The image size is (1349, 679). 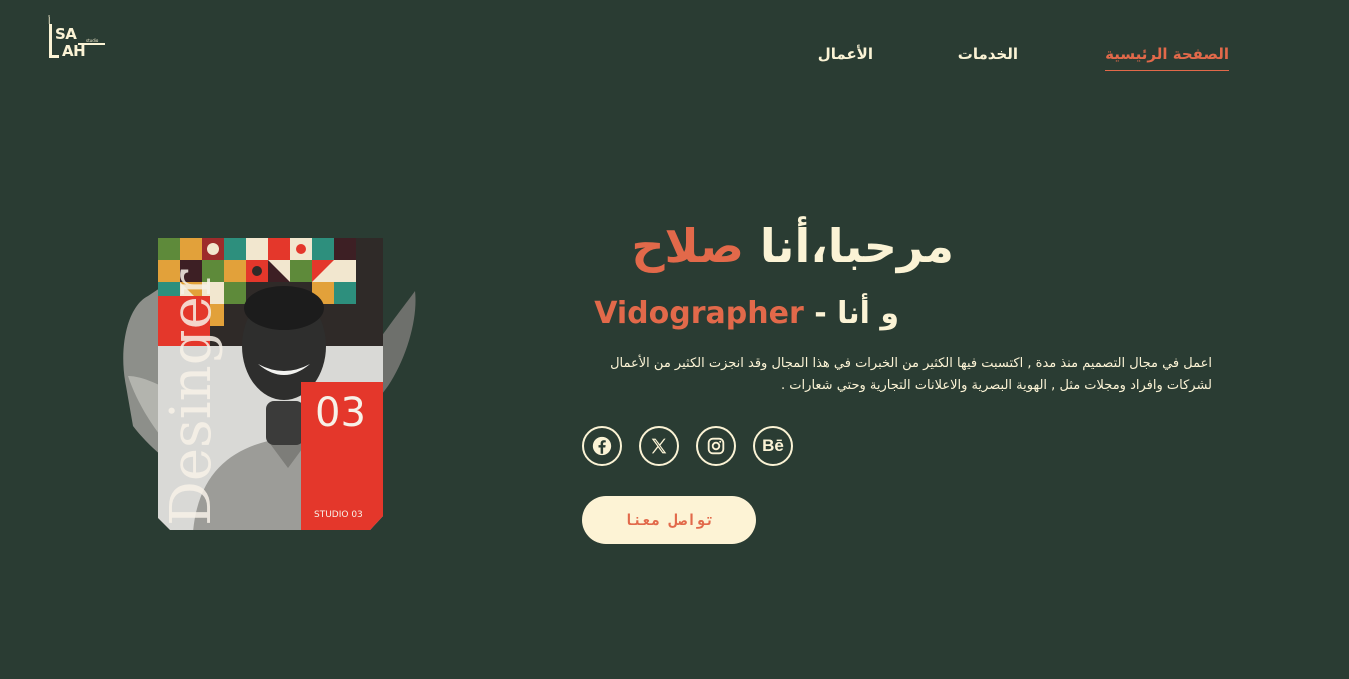 I want to click on poster-vertical-word: Desinger, so click(x=191, y=397).